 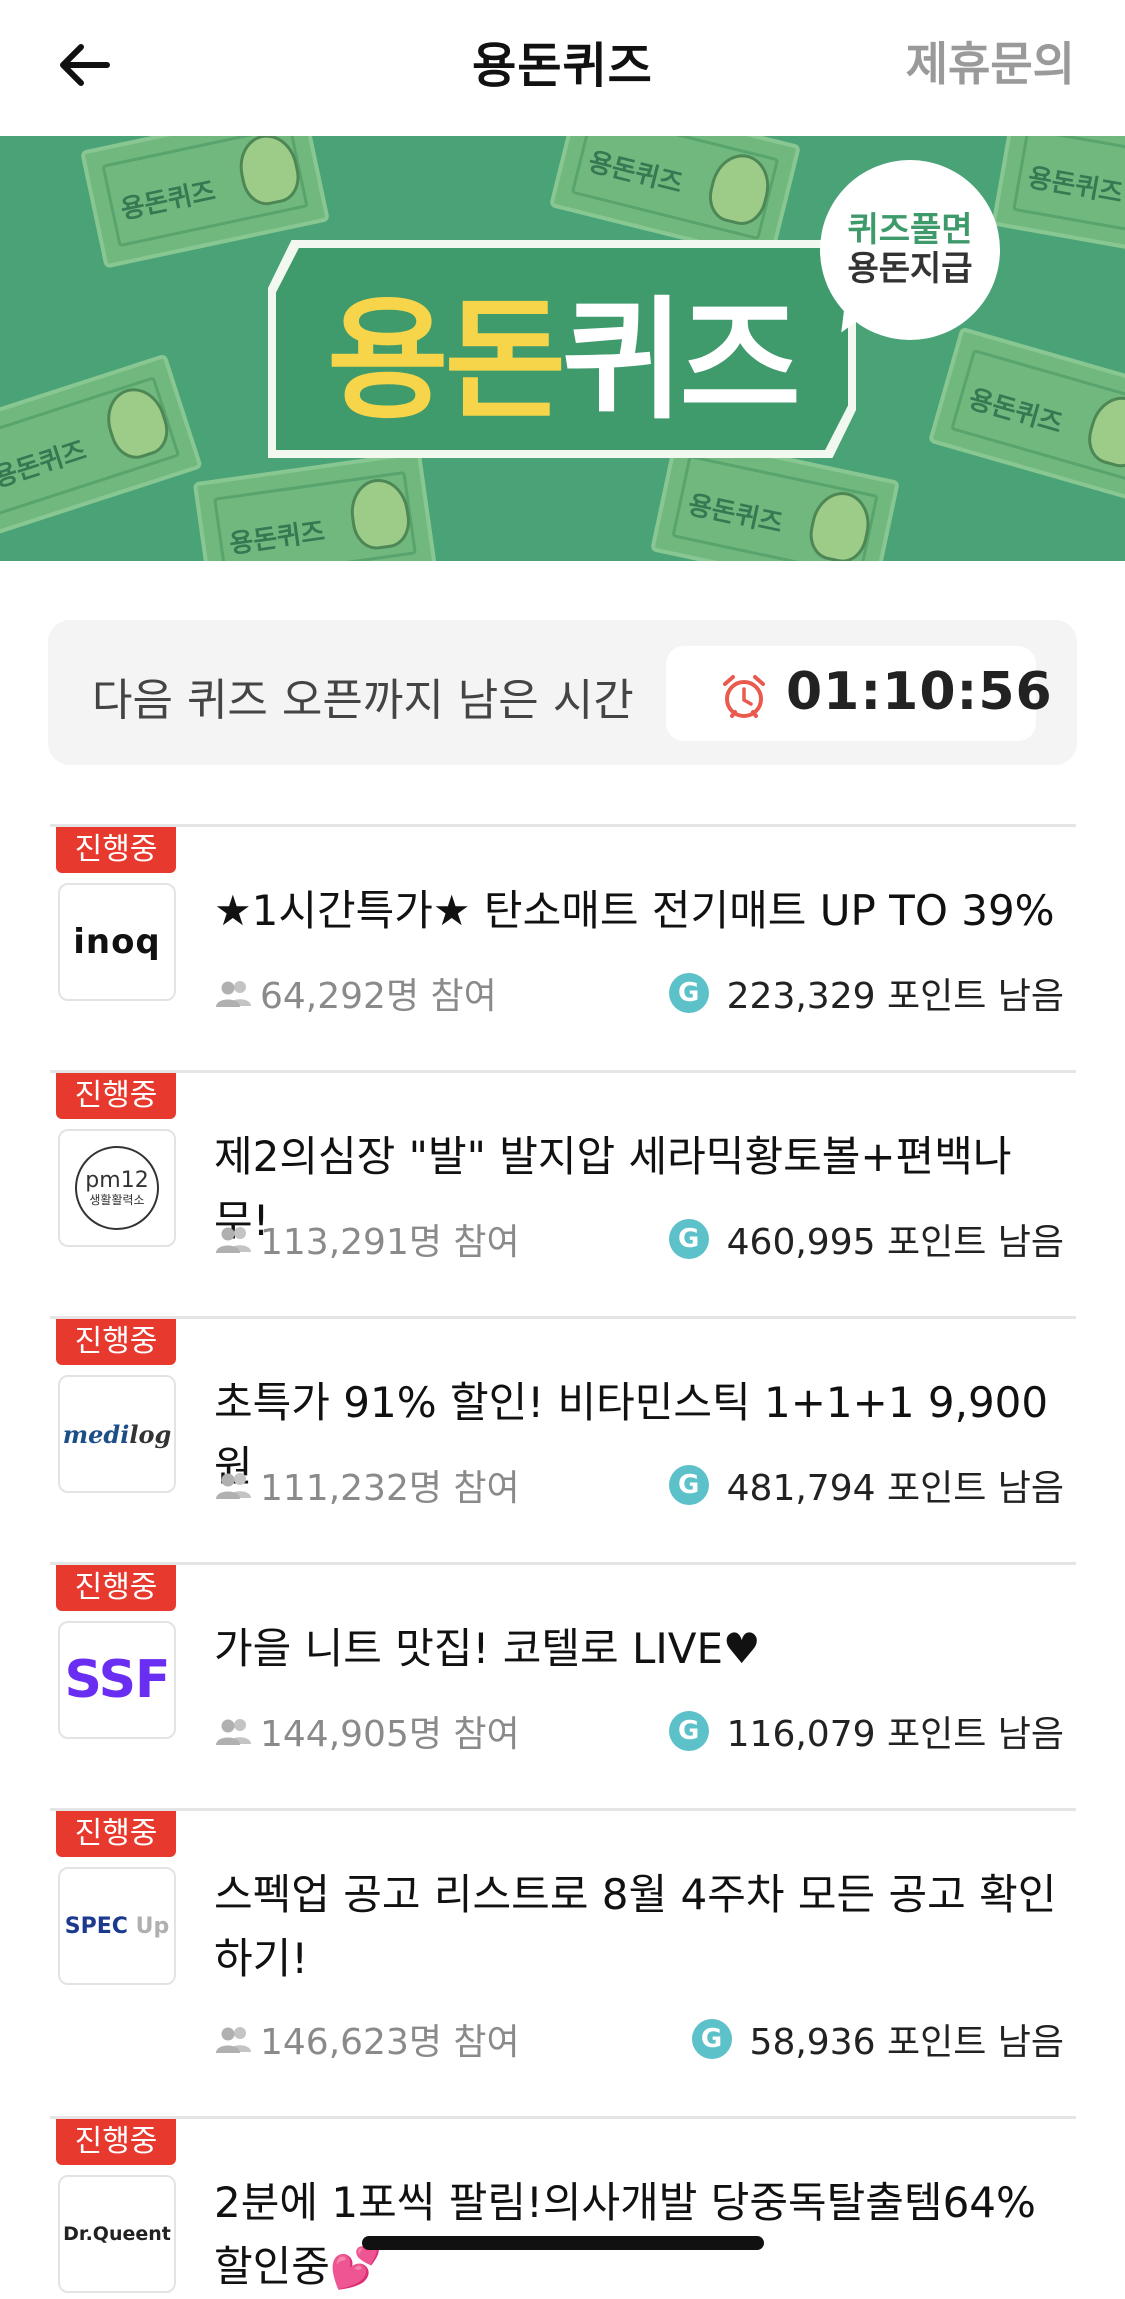 I want to click on participant-count: 144,905명 참여, so click(x=367, y=1731).